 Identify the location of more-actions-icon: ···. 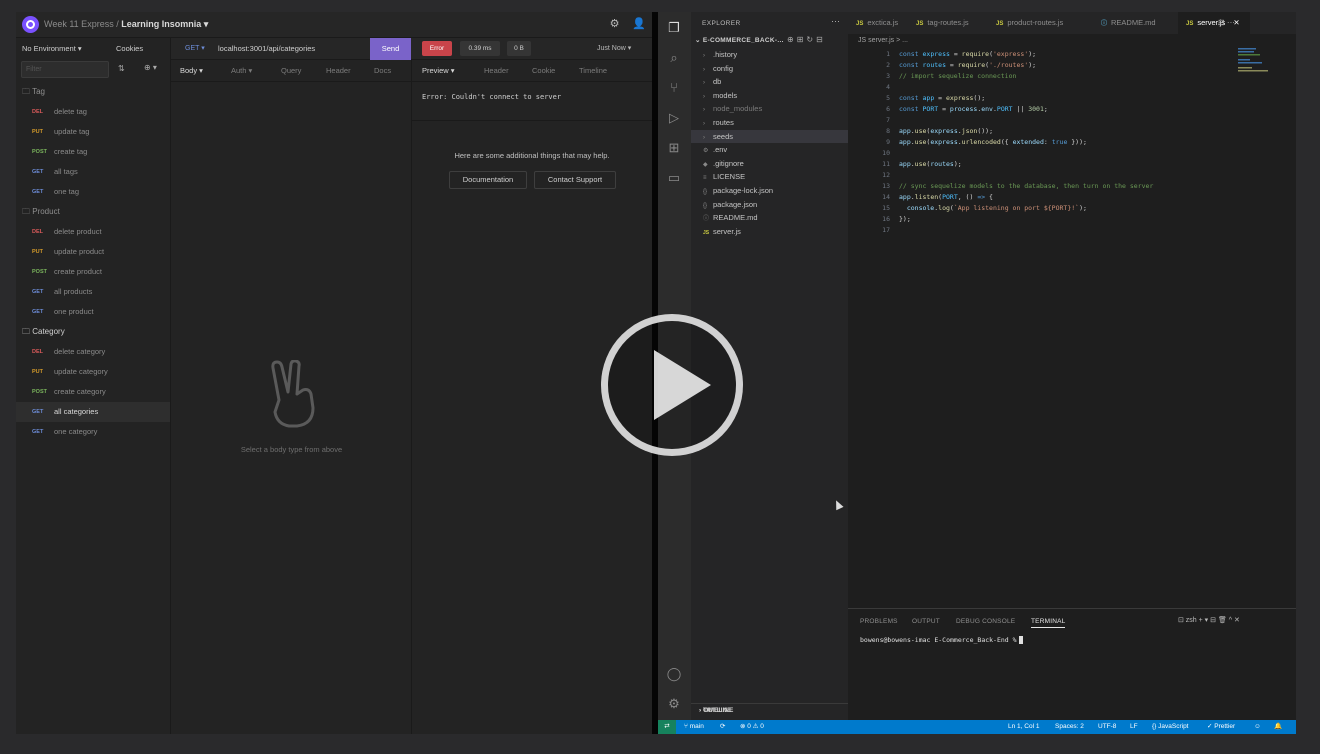
(835, 21).